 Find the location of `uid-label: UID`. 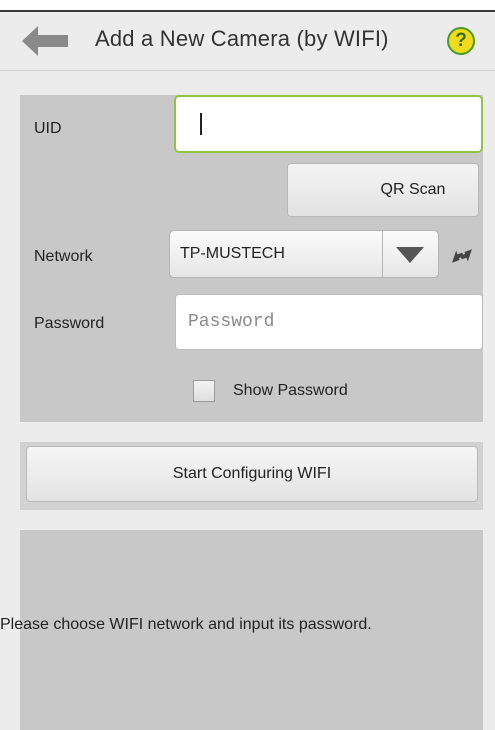

uid-label: UID is located at coordinates (48, 128).